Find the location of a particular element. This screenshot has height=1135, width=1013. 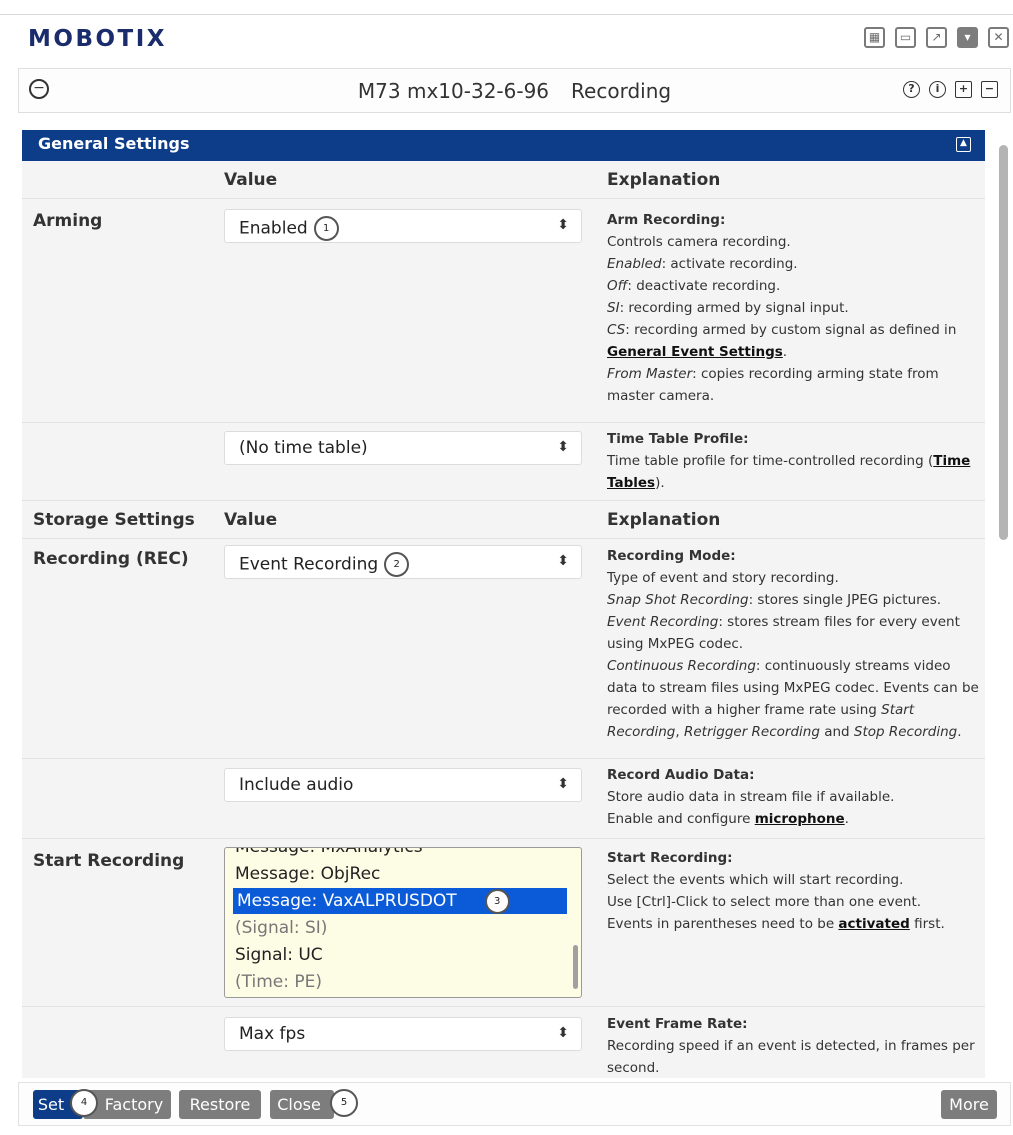

restore-button: Restore is located at coordinates (220, 1104).